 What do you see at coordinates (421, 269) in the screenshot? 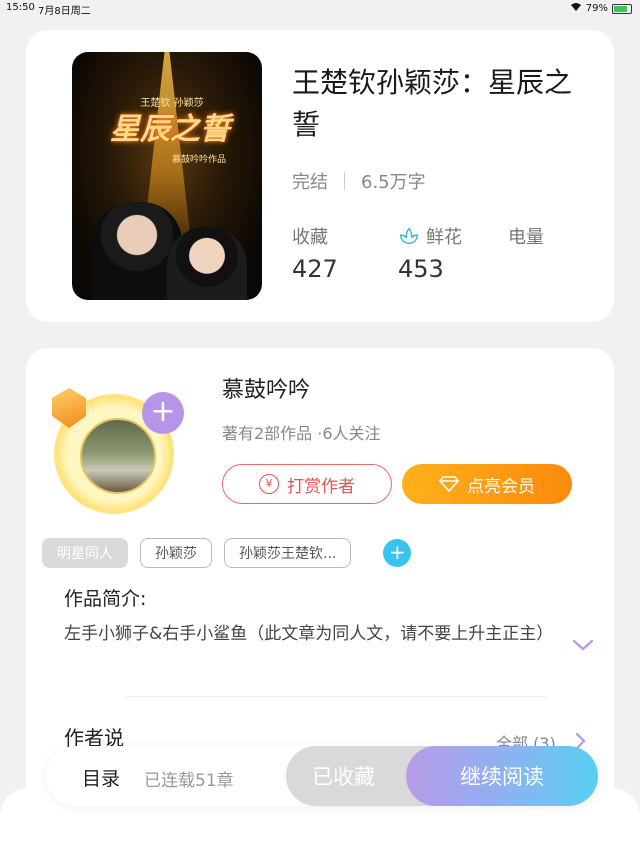
I see `stat-flowers-value: 453` at bounding box center [421, 269].